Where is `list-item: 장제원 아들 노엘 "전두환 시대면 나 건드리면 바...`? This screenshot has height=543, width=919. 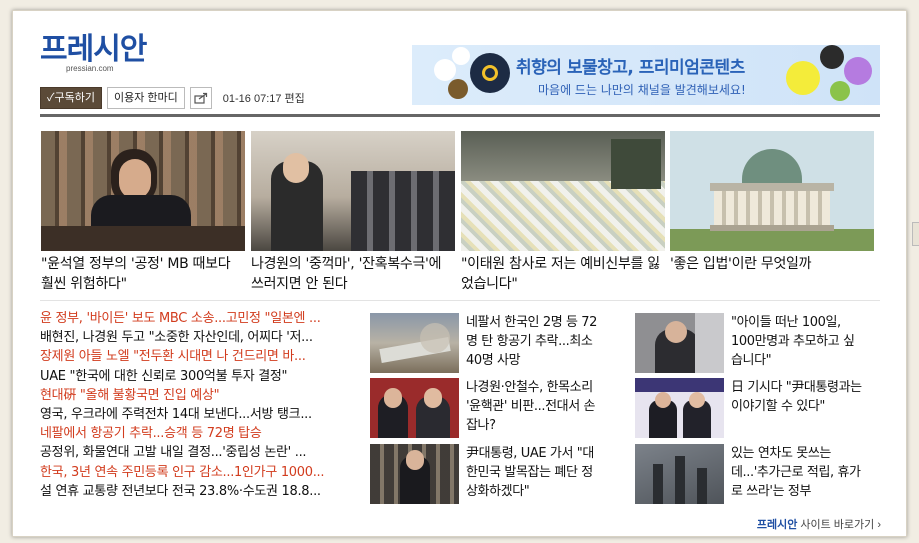 list-item: 장제원 아들 노엘 "전두환 시대면 나 건드리면 바... is located at coordinates (199, 356).